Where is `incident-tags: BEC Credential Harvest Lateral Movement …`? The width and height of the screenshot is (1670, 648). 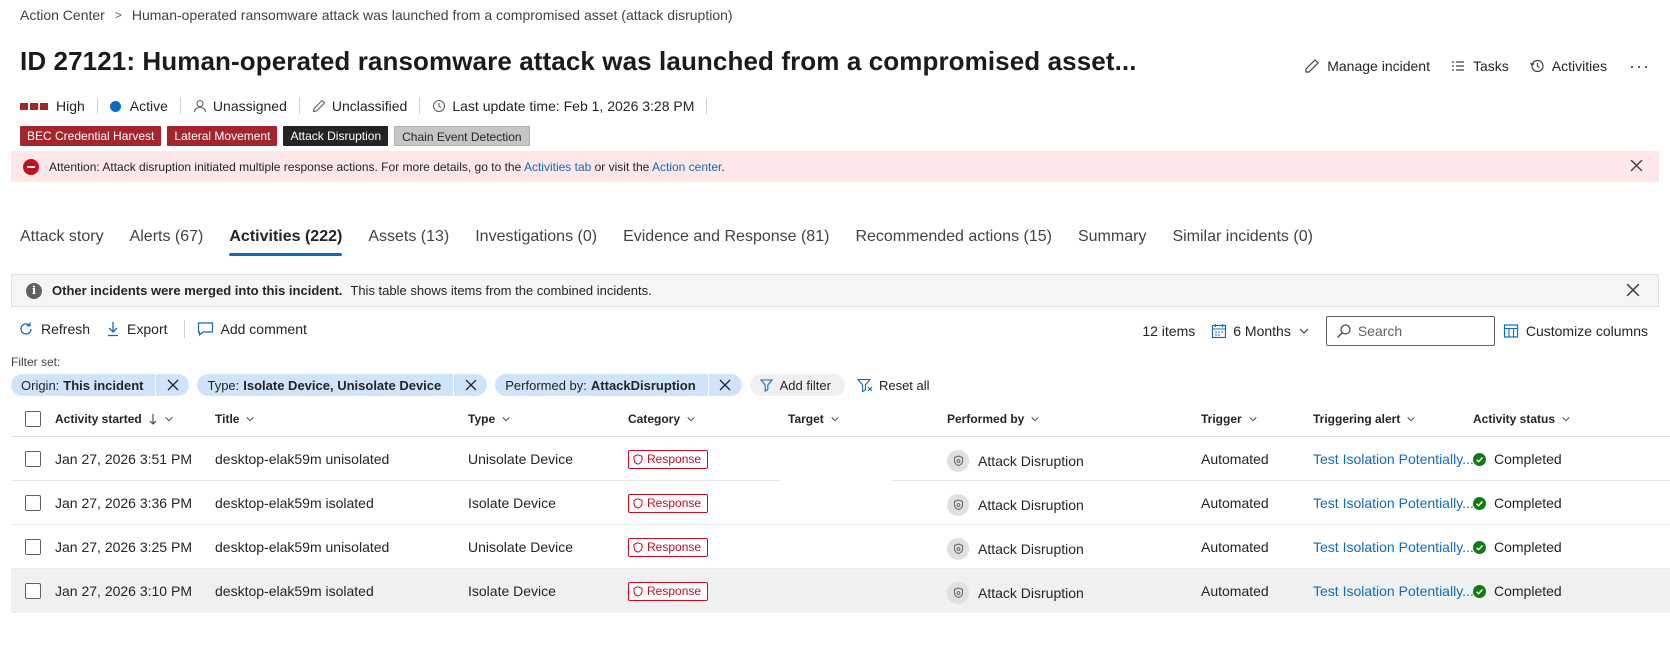 incident-tags: BEC Credential Harvest Lateral Movement … is located at coordinates (275, 136).